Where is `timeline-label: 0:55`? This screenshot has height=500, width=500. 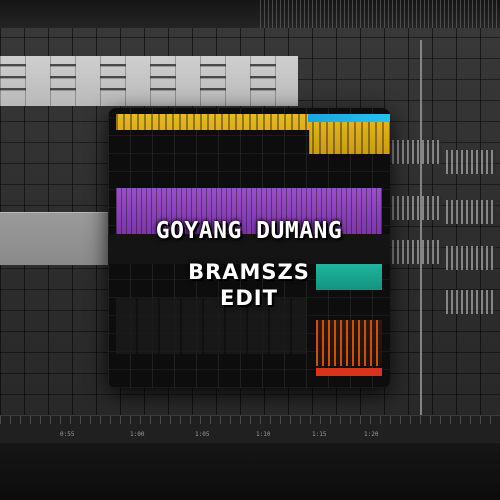 timeline-label: 0:55 is located at coordinates (67, 434).